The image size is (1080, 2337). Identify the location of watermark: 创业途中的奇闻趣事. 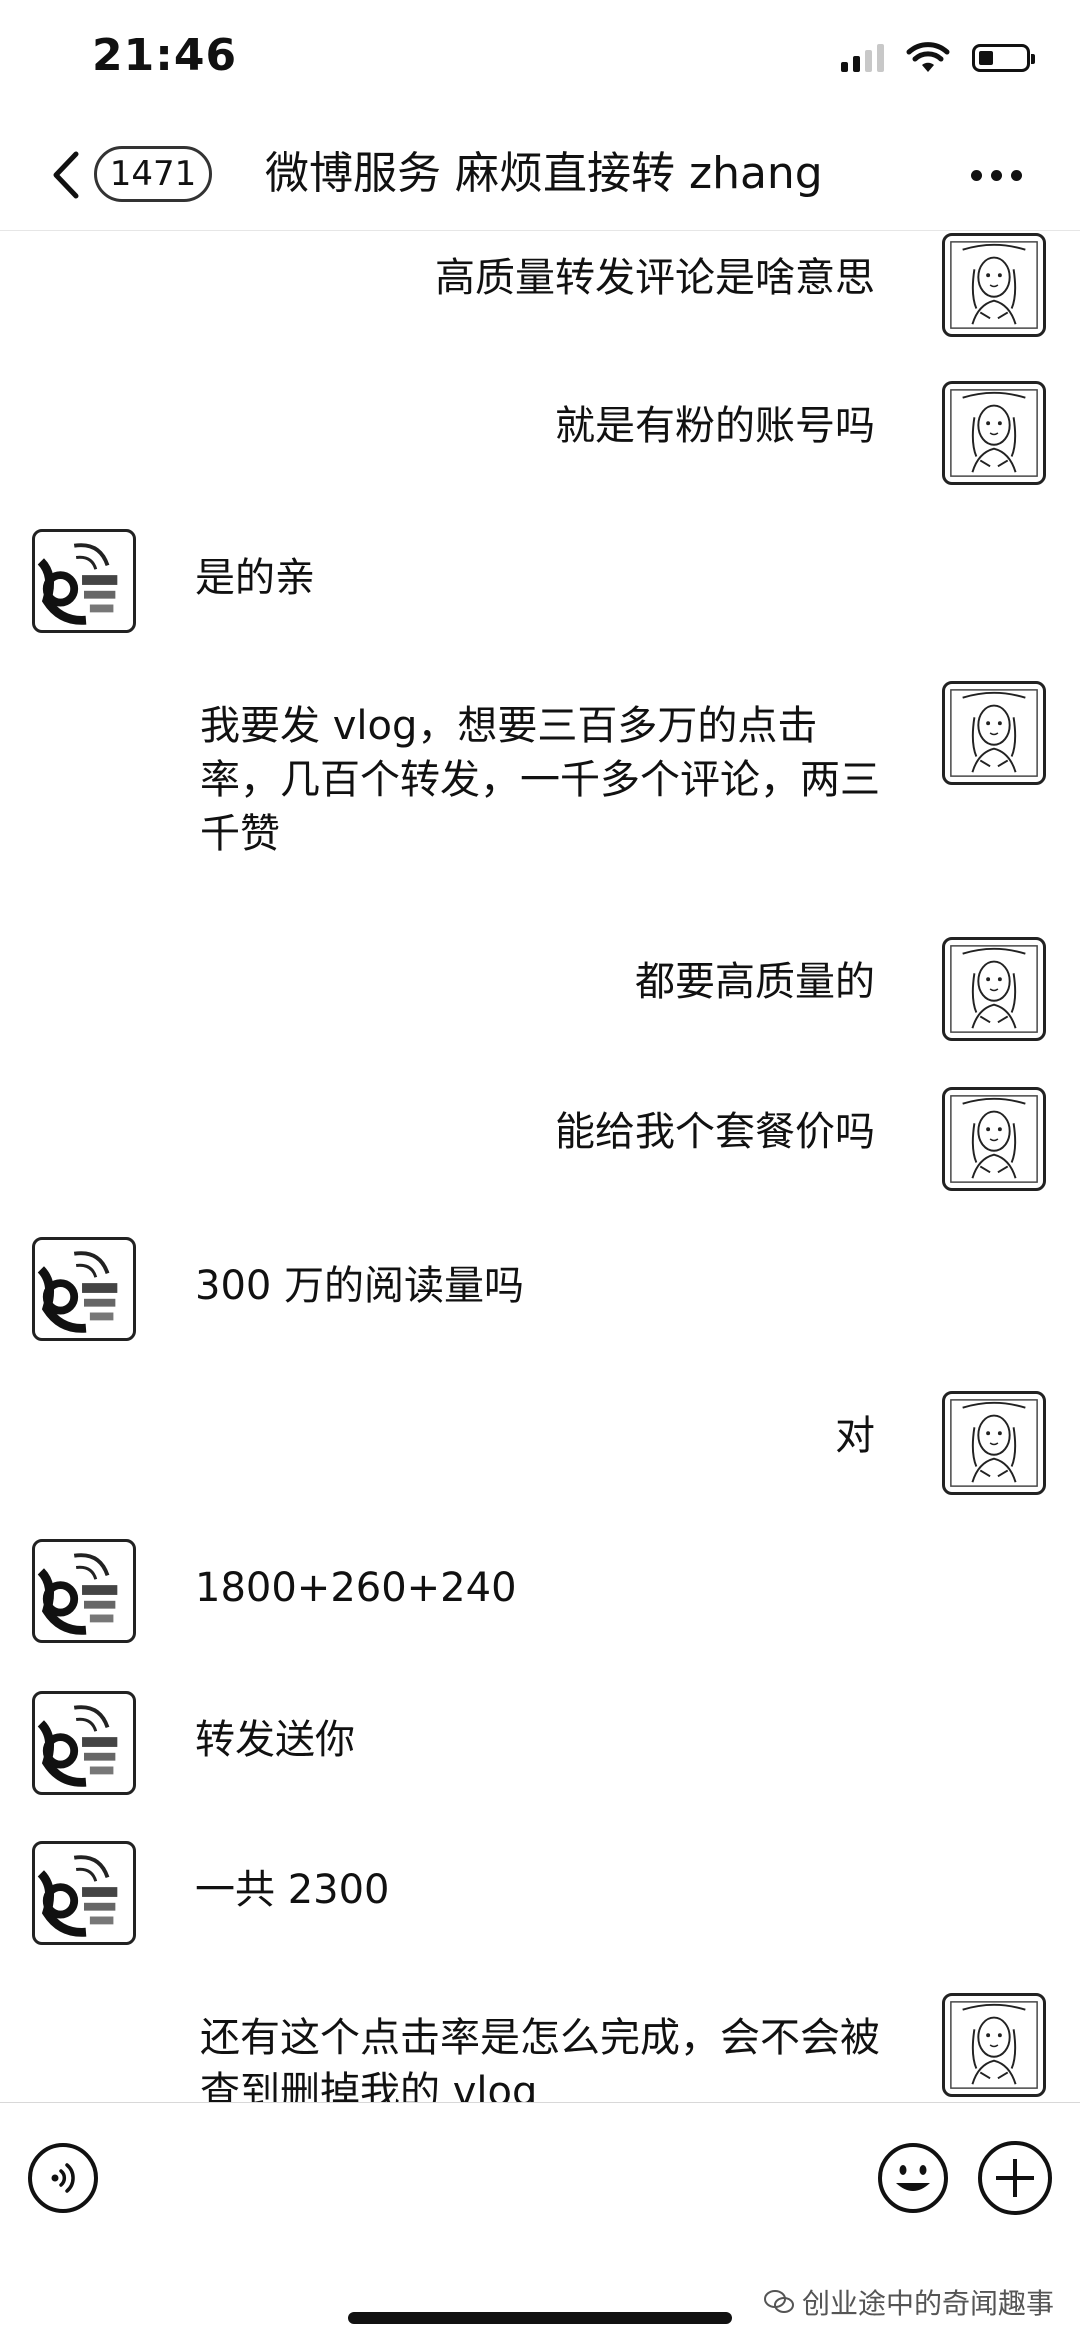
(908, 2302).